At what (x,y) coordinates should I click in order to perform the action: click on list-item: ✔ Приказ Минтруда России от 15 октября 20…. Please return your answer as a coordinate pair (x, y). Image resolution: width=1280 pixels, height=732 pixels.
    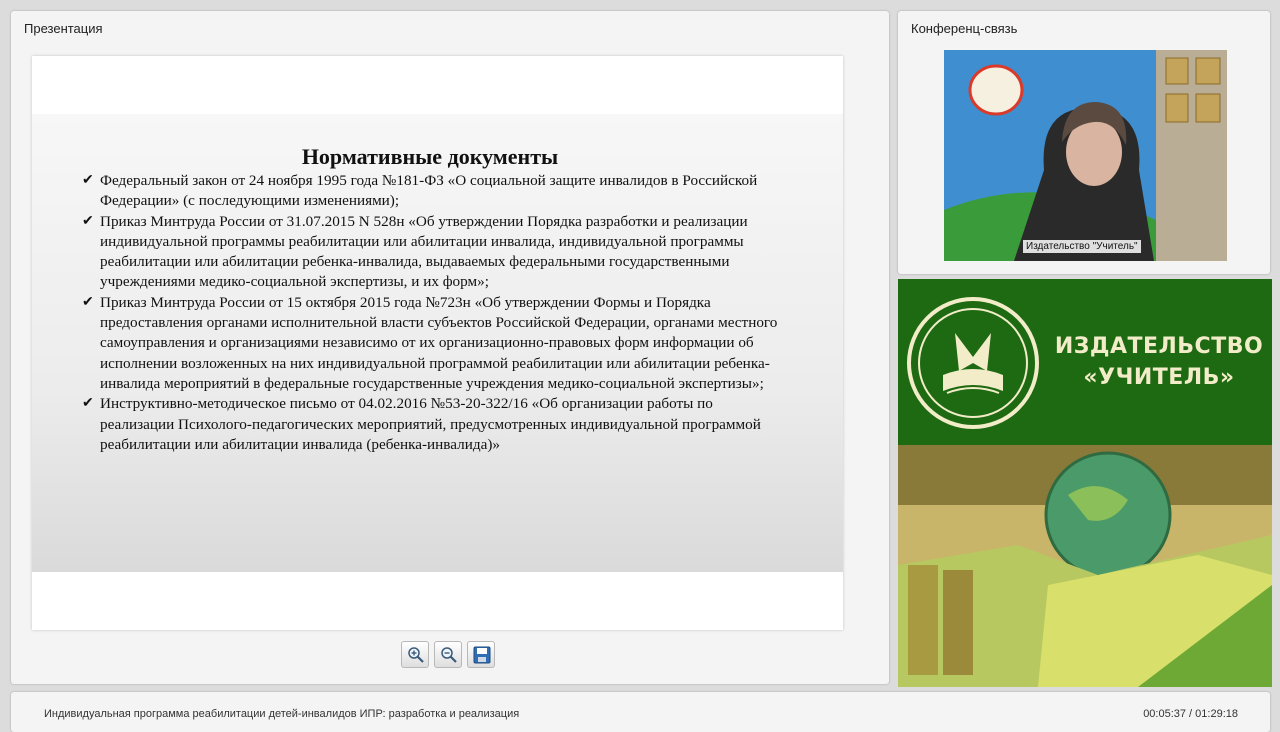
    Looking at the image, I should click on (434, 343).